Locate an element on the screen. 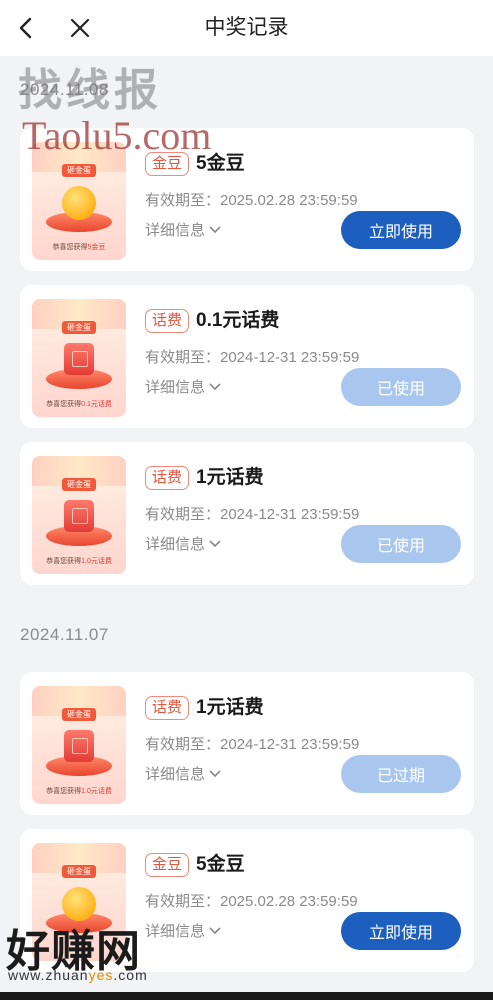 This screenshot has height=1000, width=493. gold-coin-icon is located at coordinates (79, 203).